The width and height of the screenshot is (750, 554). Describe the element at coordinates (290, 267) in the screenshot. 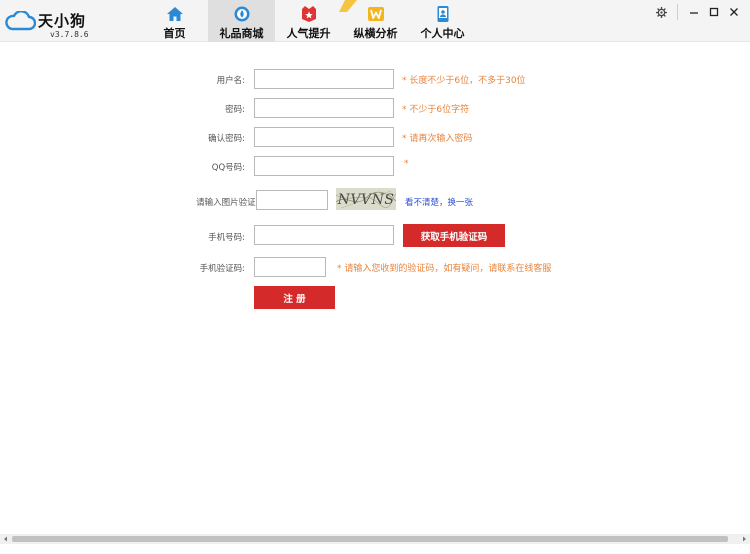

I see `sms-code-input` at that location.